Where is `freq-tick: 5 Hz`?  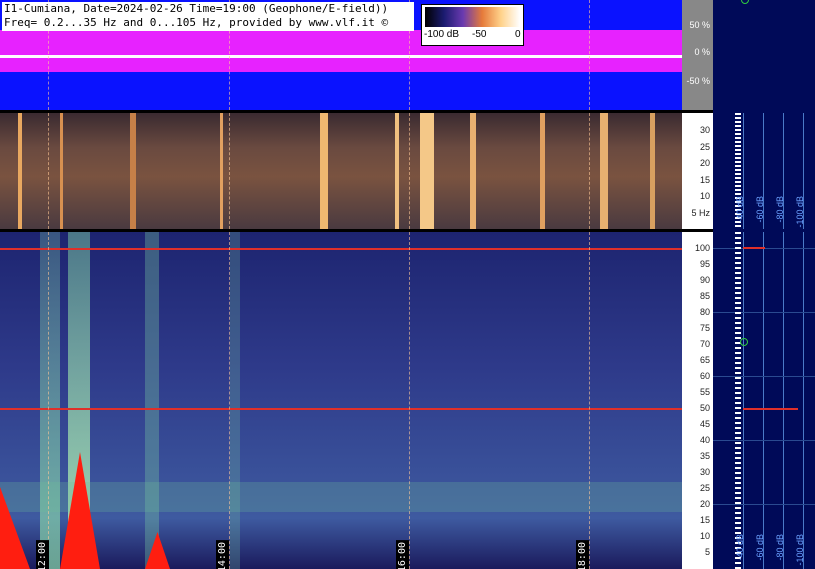 freq-tick: 5 Hz is located at coordinates (700, 213).